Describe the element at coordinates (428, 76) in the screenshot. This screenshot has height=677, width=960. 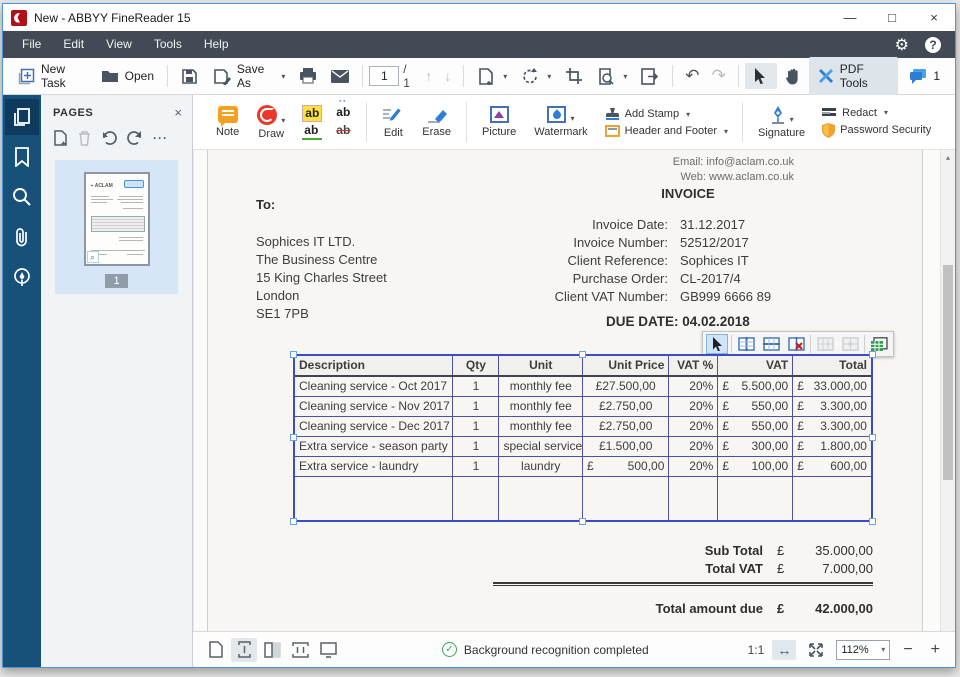
I see `previous-page-button: ↑` at that location.